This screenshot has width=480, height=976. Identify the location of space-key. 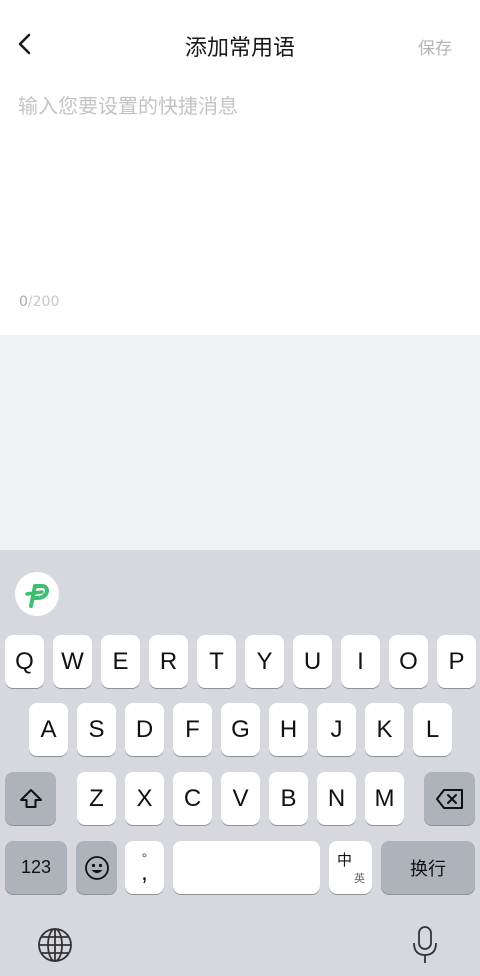
(246, 867).